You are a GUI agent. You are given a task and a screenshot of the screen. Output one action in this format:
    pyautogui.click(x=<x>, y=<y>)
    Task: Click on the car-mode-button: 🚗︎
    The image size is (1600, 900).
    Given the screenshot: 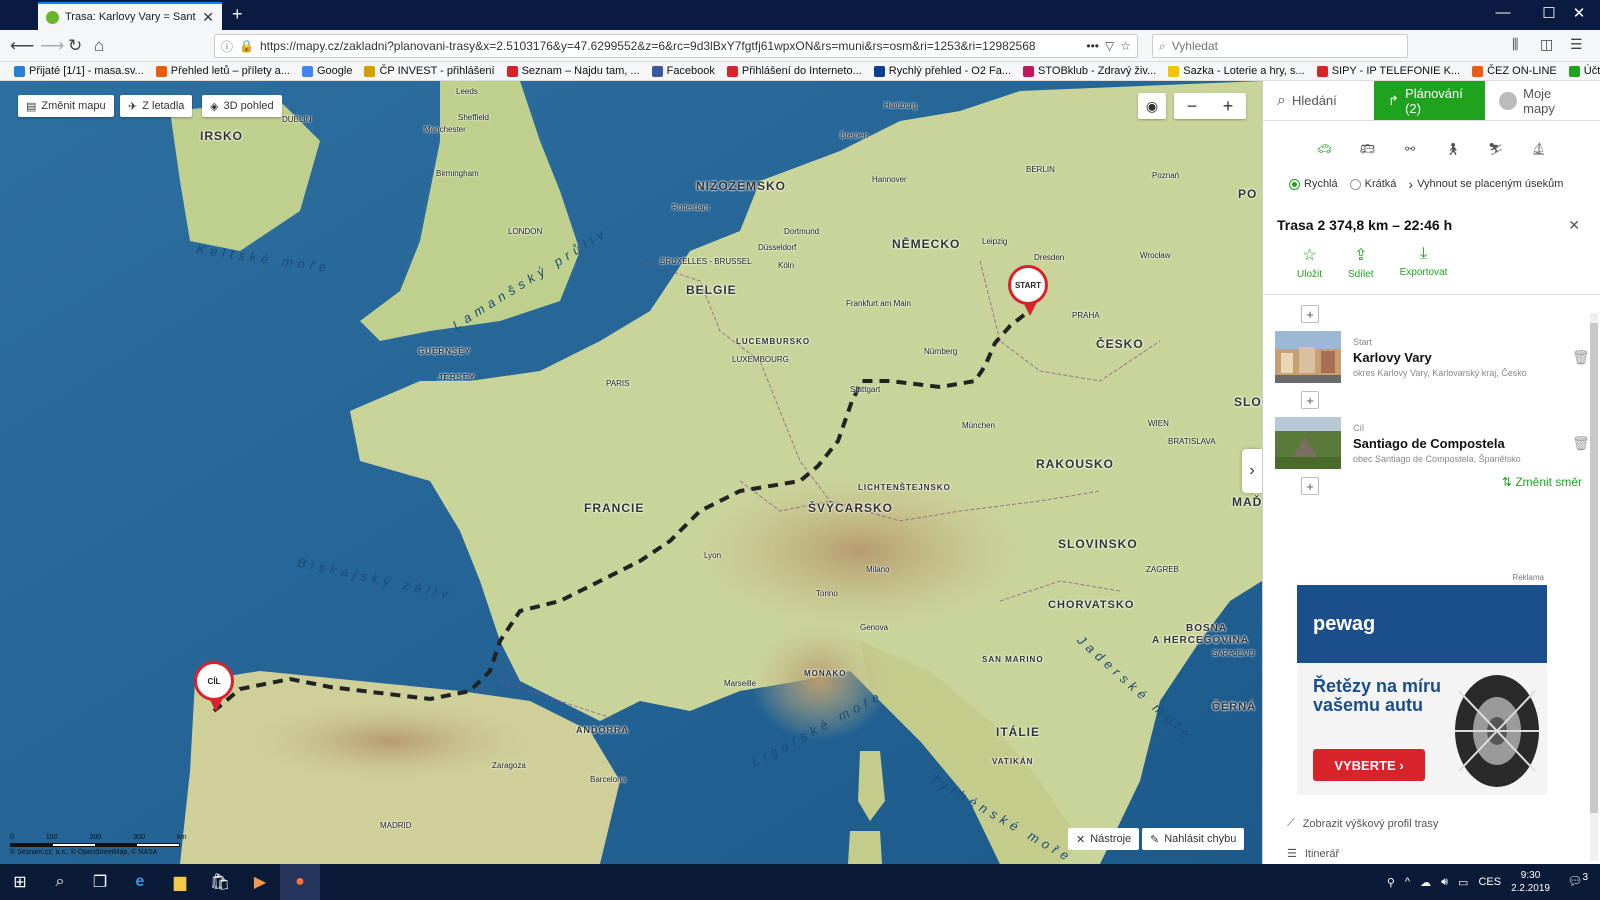 What is the action you would take?
    pyautogui.click(x=1324, y=149)
    